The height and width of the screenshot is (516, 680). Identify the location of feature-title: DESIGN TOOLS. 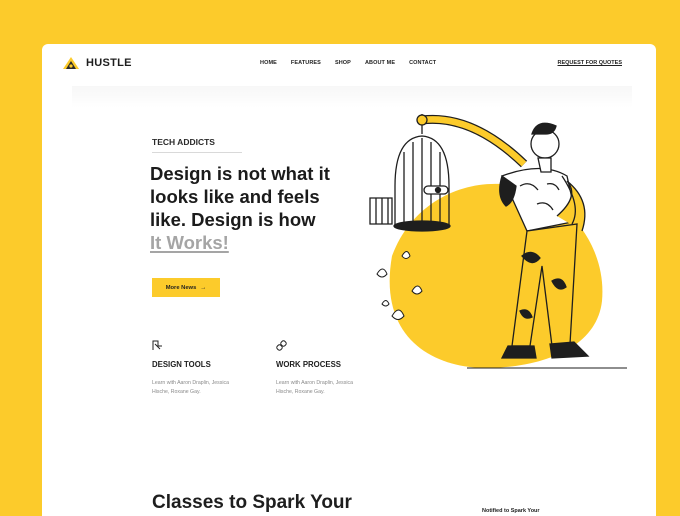
(181, 364).